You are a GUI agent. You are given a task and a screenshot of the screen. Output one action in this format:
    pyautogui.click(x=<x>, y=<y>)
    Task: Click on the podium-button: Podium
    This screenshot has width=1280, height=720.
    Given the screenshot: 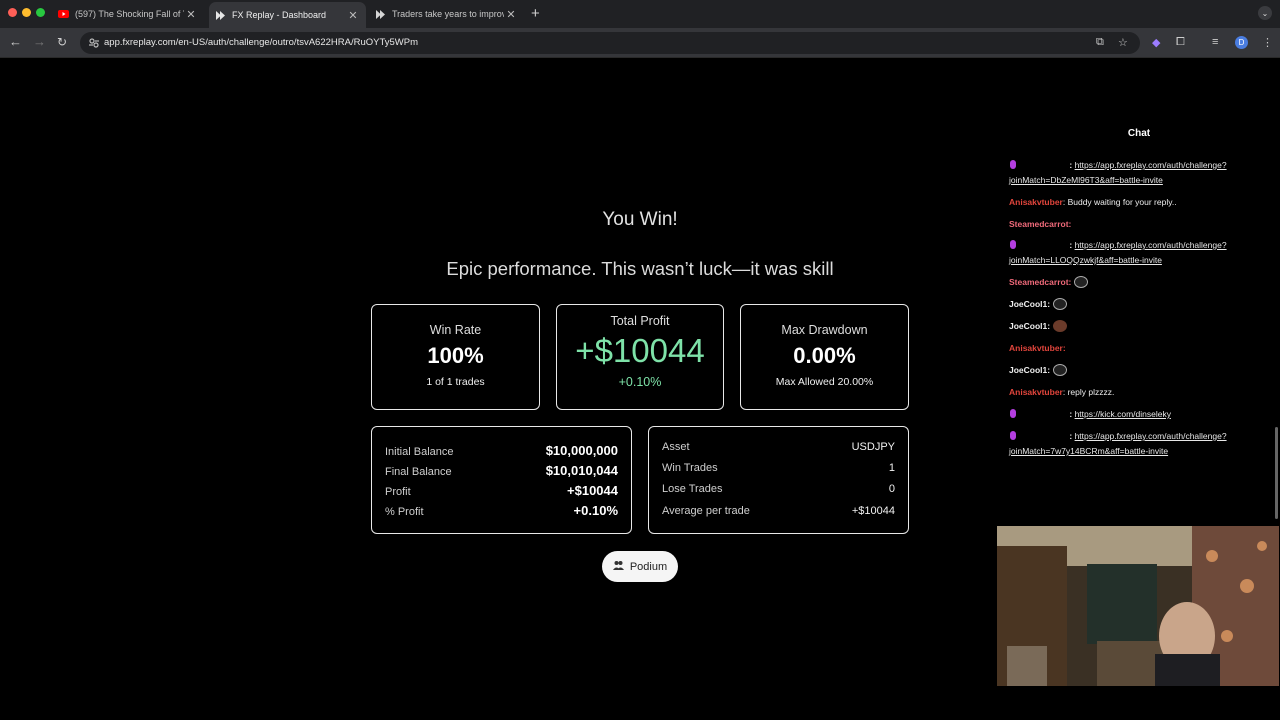 What is the action you would take?
    pyautogui.click(x=640, y=566)
    